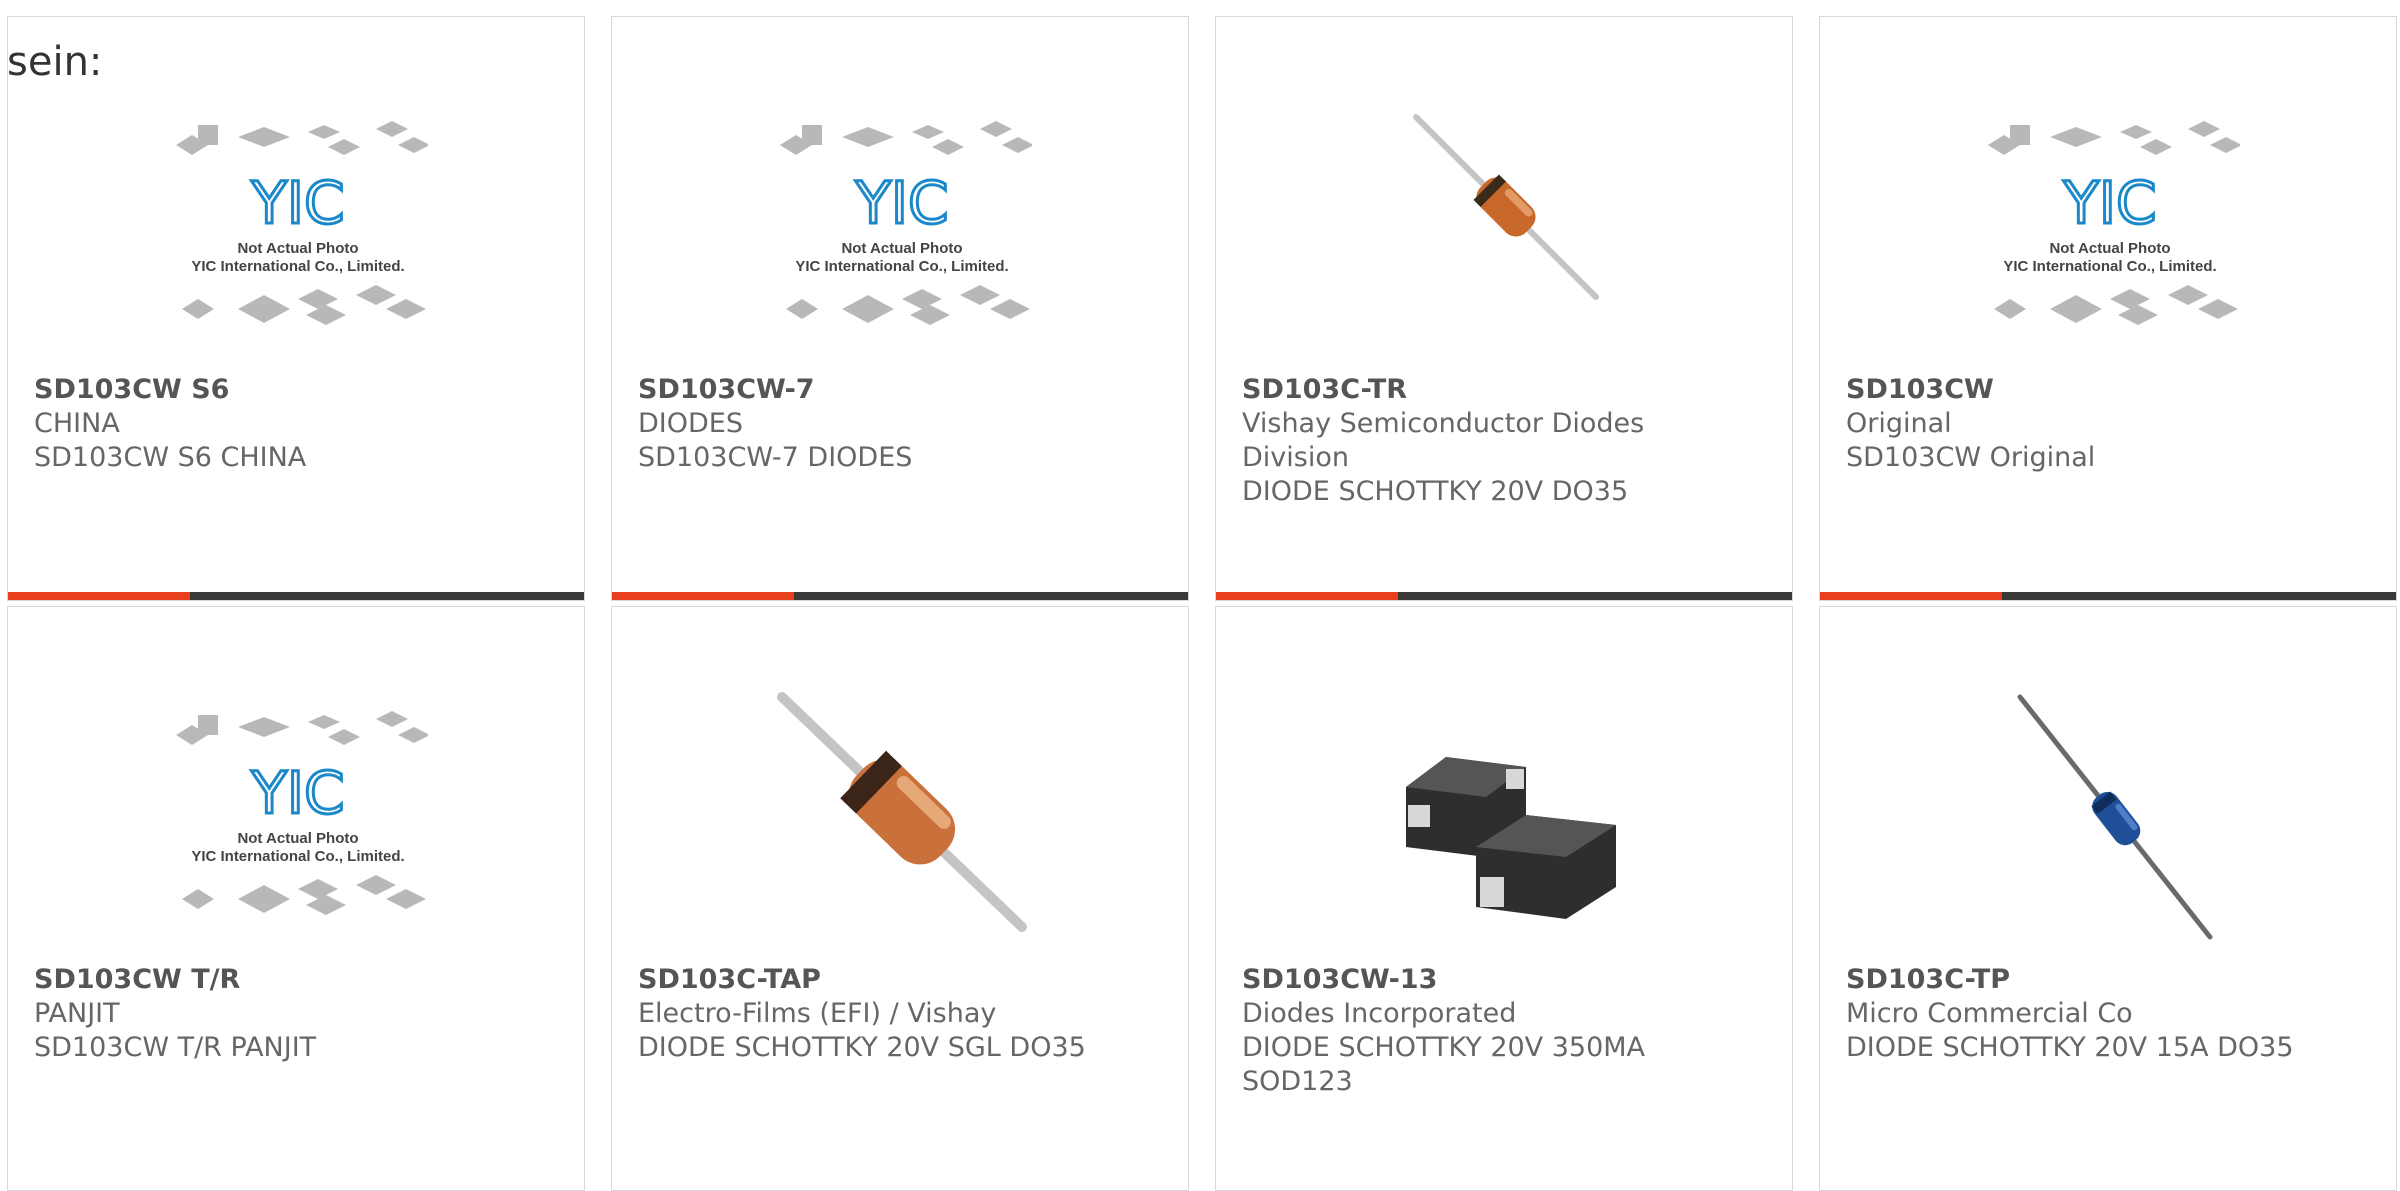  Describe the element at coordinates (903, 390) in the screenshot. I see `part-number: SD103CW-7` at that location.